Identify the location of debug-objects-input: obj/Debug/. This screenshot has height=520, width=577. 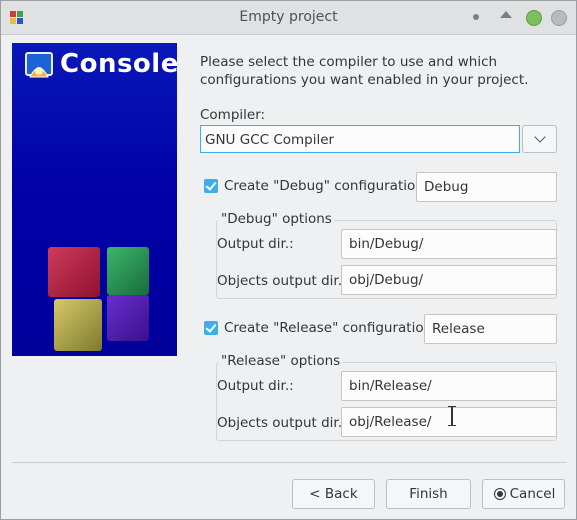
(449, 280).